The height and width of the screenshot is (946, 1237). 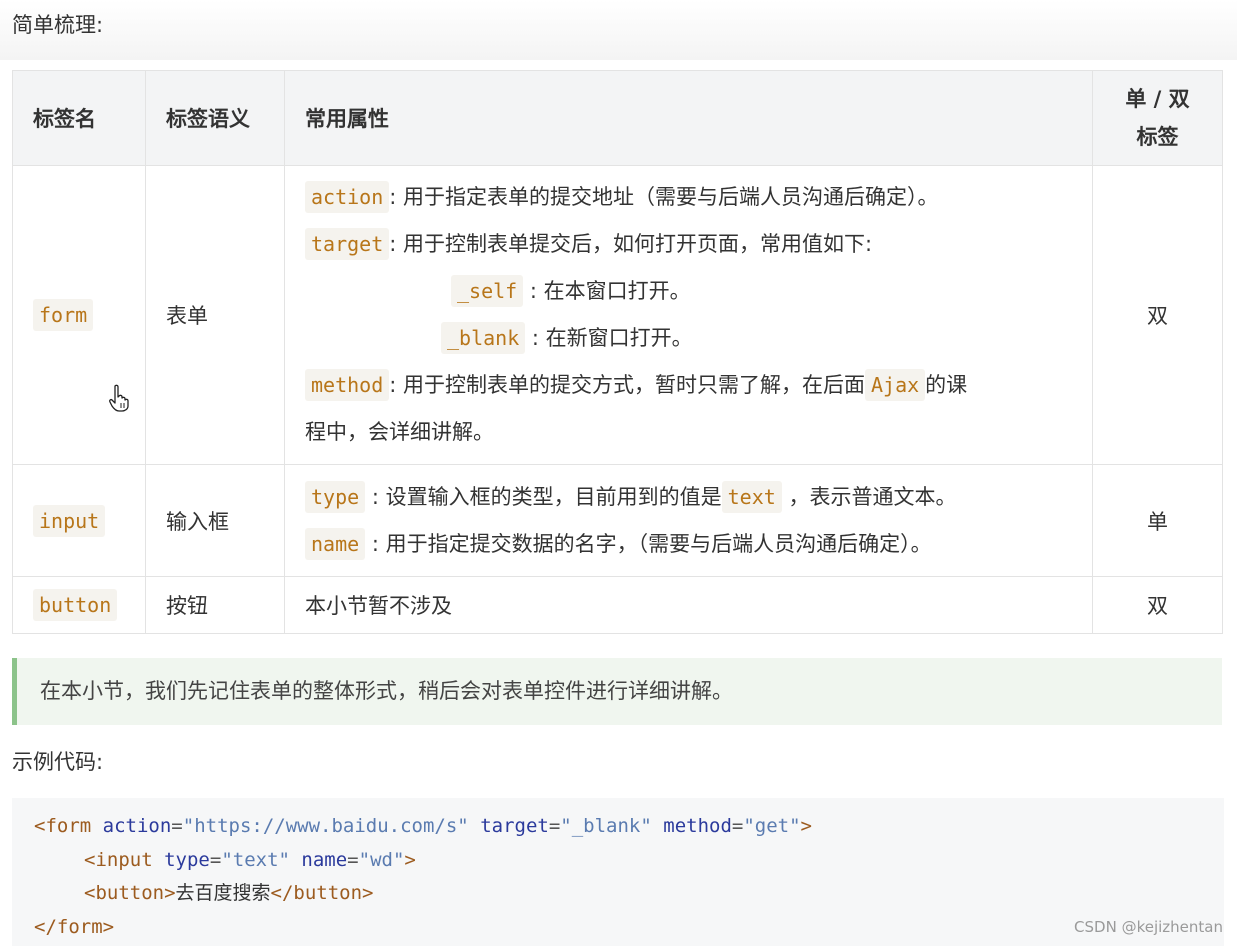 I want to click on meaning-cell: 按钮, so click(x=215, y=605).